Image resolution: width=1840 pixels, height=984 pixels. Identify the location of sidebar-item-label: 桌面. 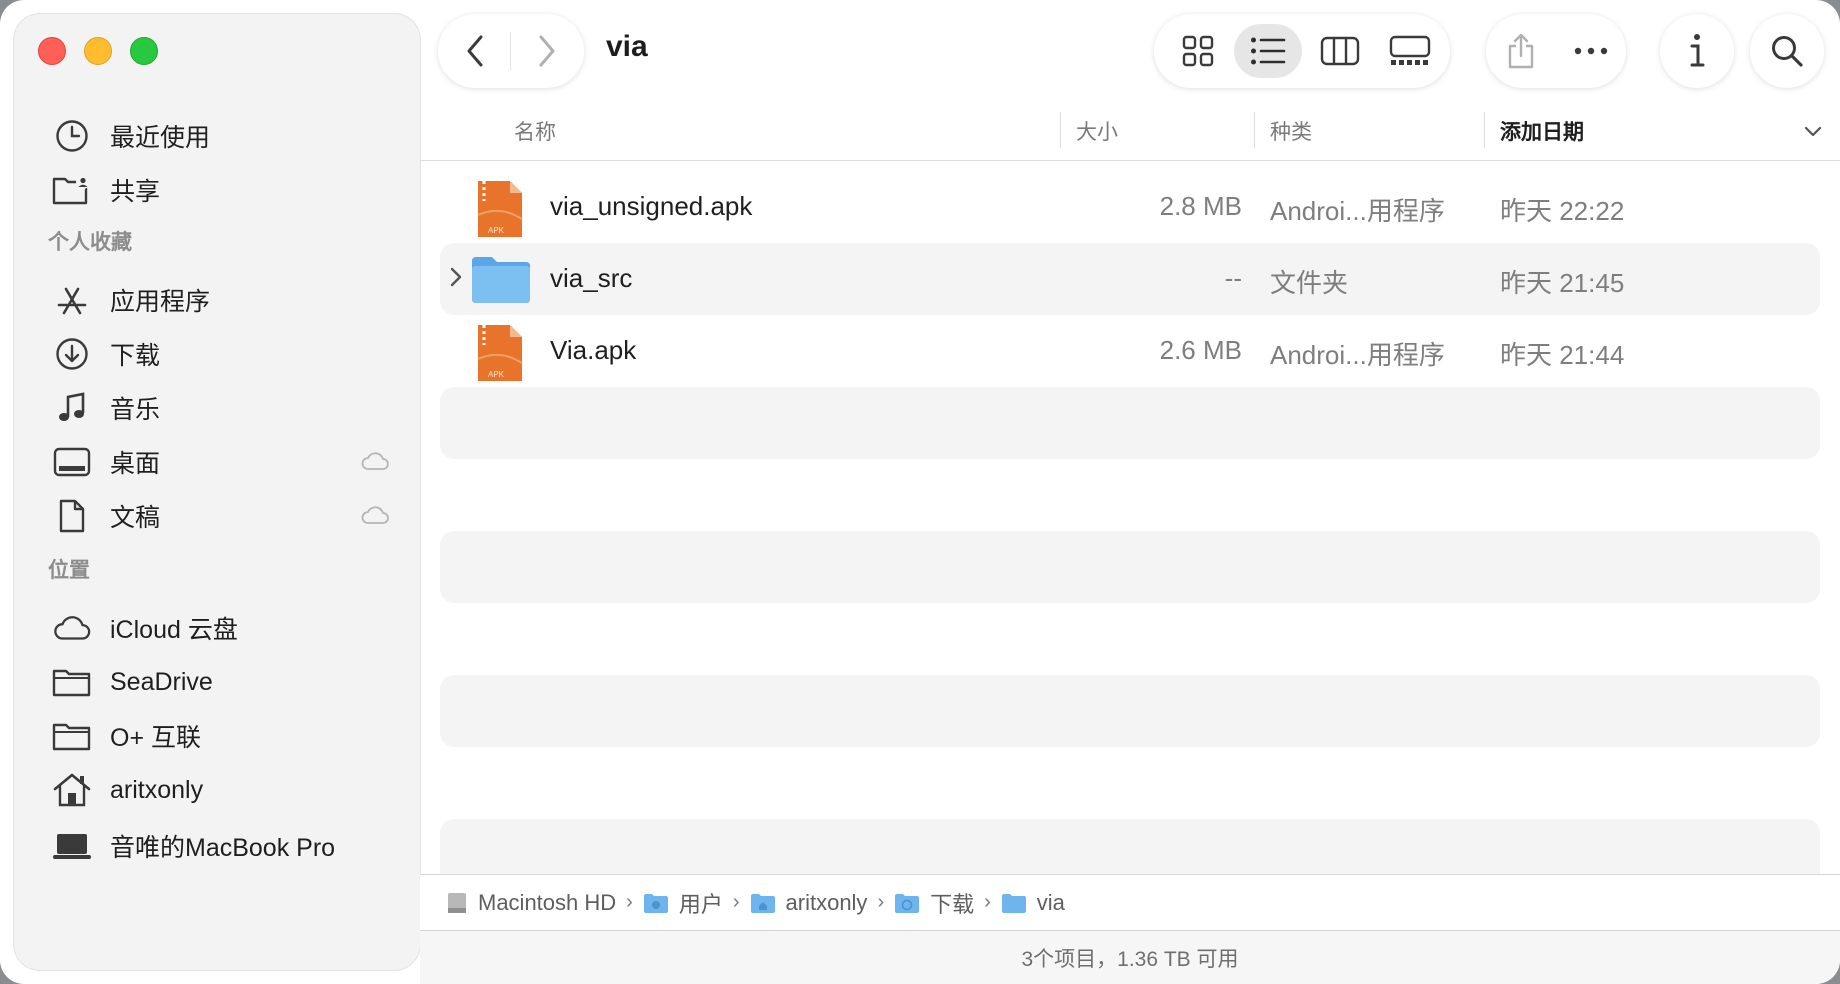
(135, 464).